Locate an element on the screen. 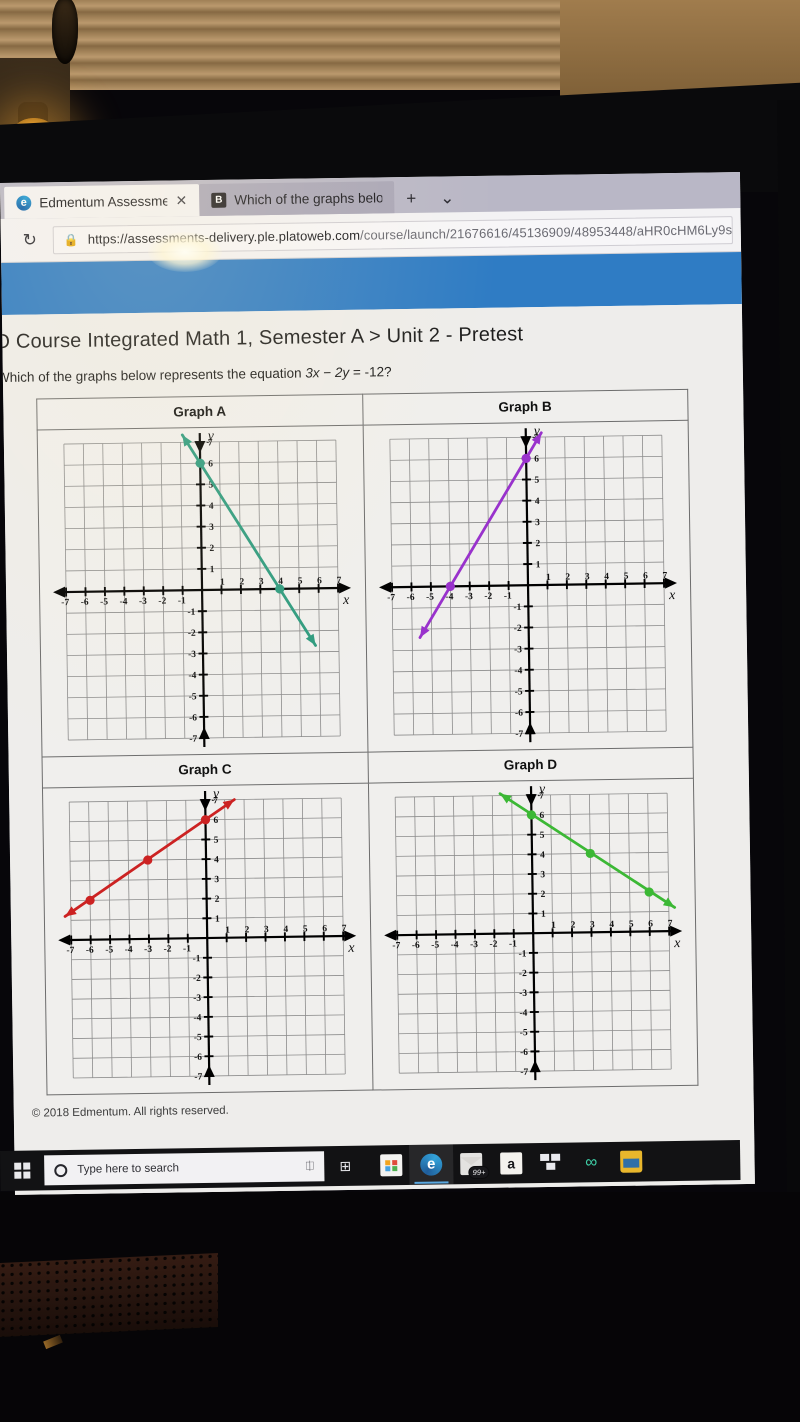 The height and width of the screenshot is (1422, 800). mail-badge: 99+ is located at coordinates (479, 1172).